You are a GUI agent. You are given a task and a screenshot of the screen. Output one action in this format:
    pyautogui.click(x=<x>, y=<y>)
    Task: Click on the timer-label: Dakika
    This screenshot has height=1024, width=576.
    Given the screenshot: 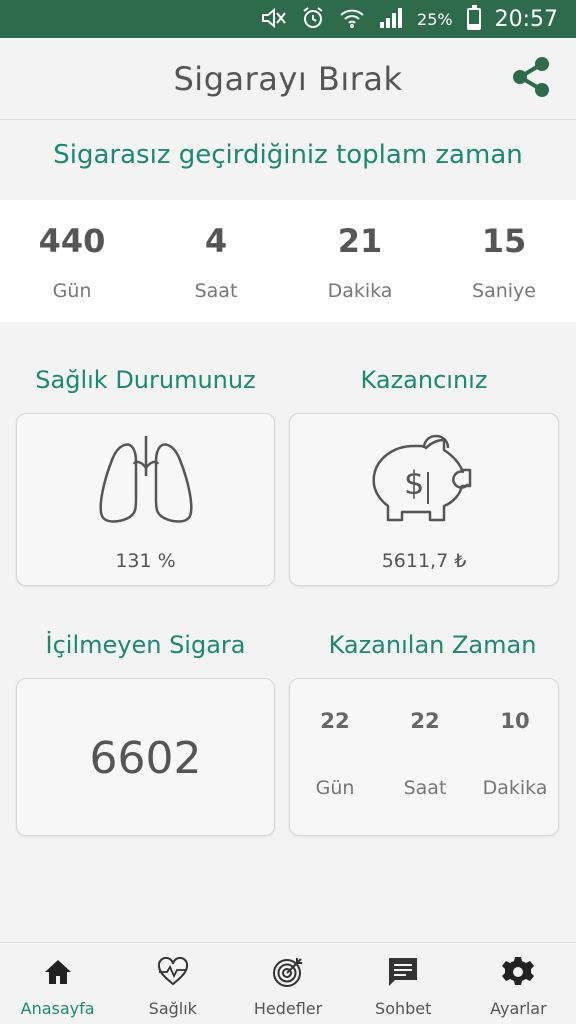 What is the action you would take?
    pyautogui.click(x=360, y=291)
    